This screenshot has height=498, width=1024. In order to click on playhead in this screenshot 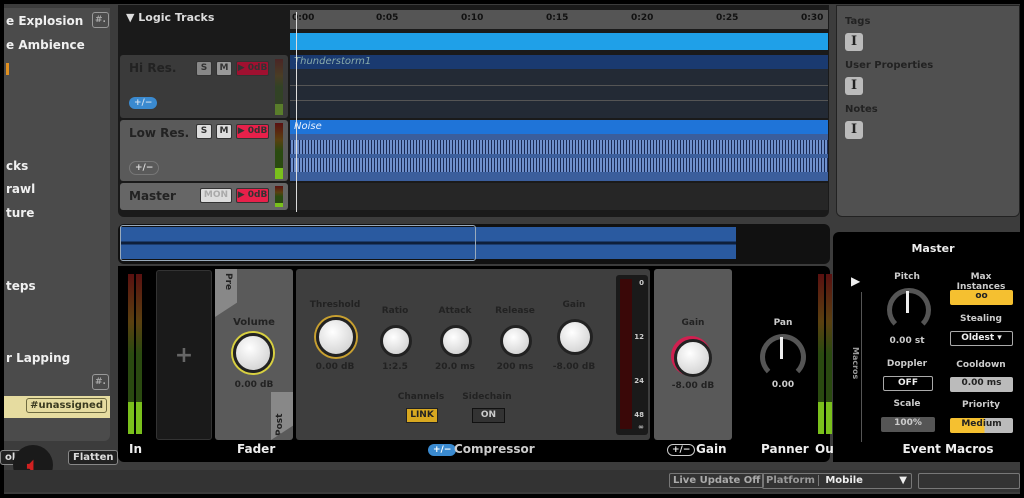, I will do `click(296, 112)`.